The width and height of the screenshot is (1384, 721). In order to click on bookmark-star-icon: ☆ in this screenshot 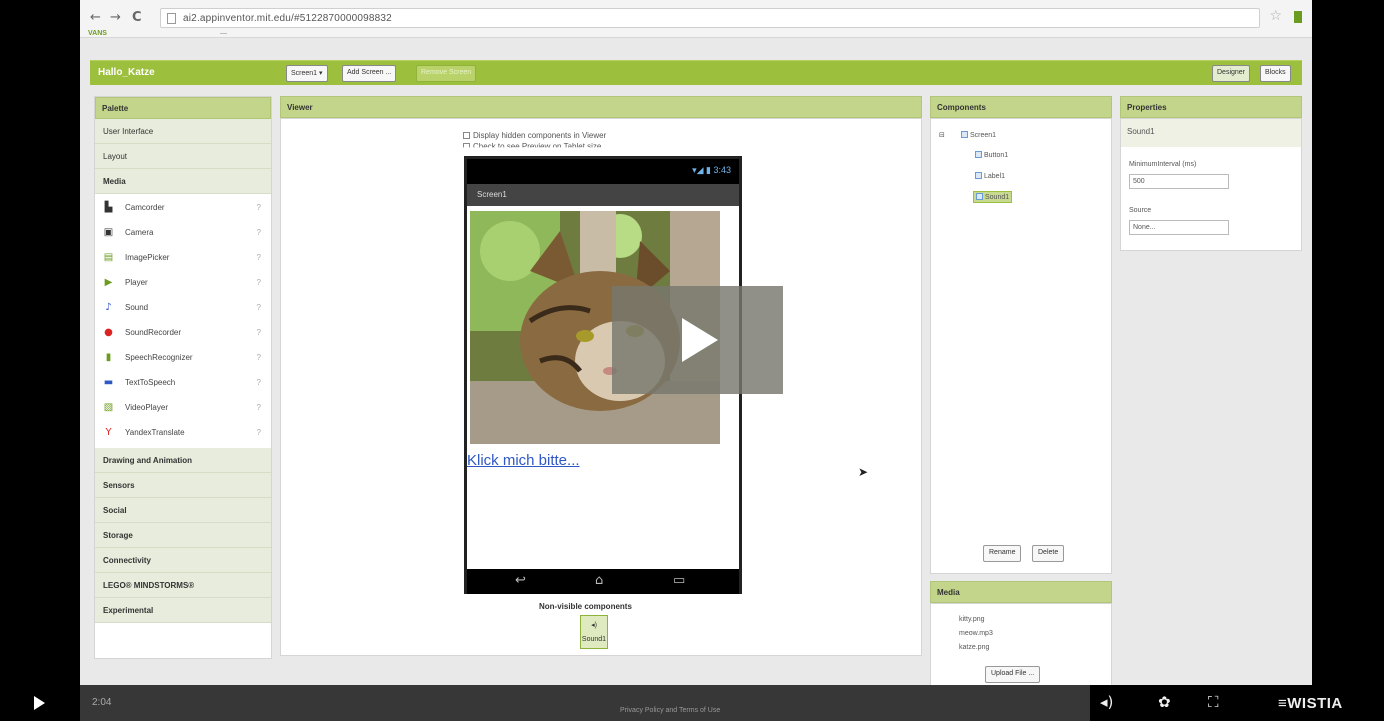, I will do `click(1275, 16)`.